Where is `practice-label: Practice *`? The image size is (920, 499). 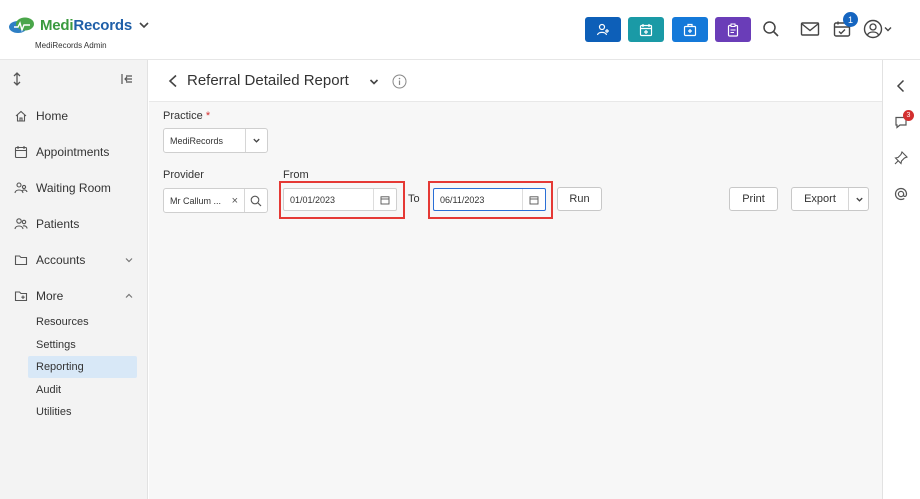
practice-label: Practice * is located at coordinates (187, 116).